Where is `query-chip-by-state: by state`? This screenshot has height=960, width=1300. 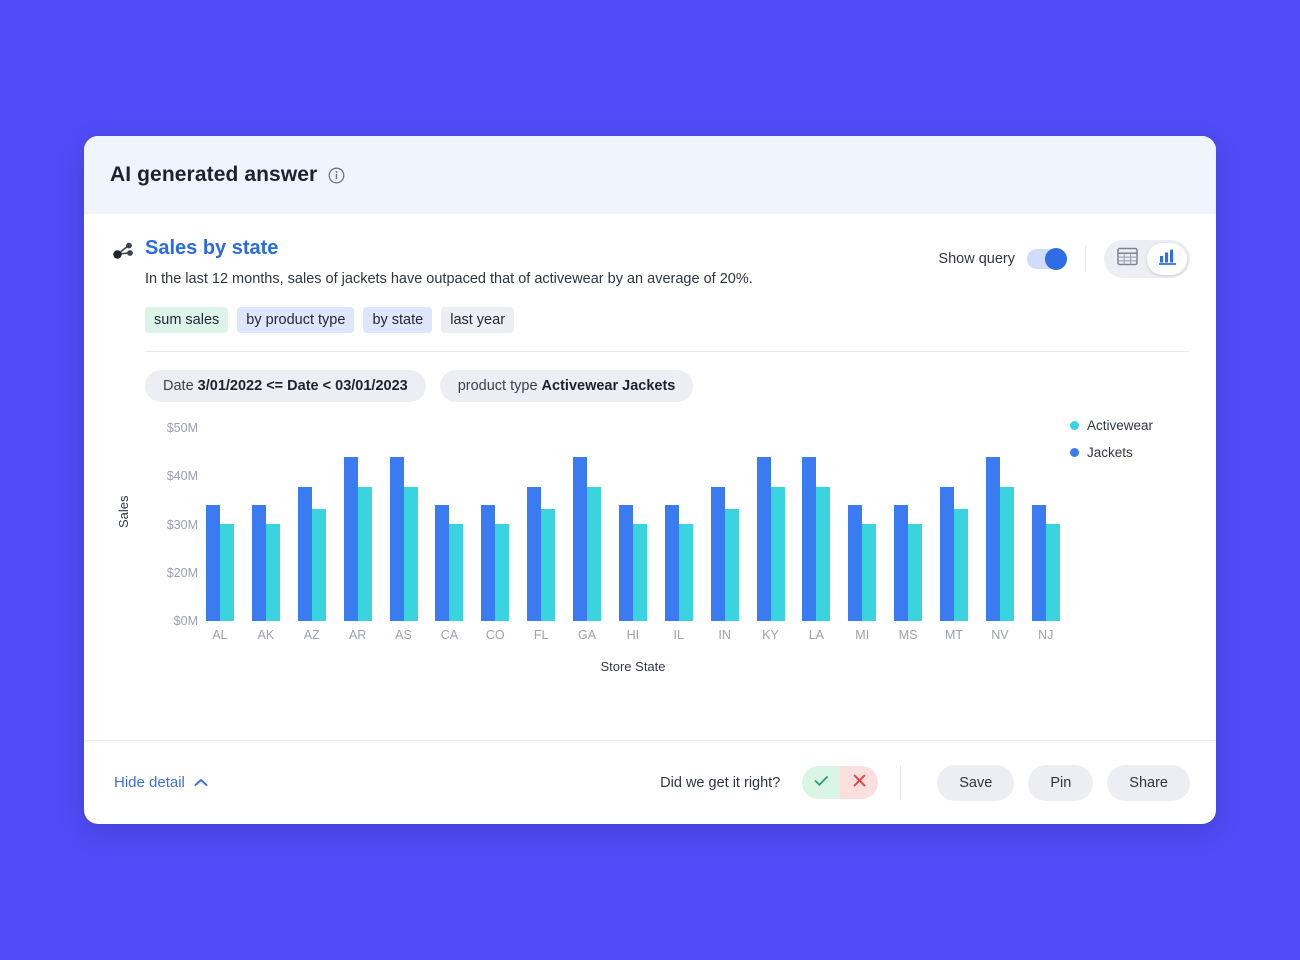
query-chip-by-state: by state is located at coordinates (398, 320).